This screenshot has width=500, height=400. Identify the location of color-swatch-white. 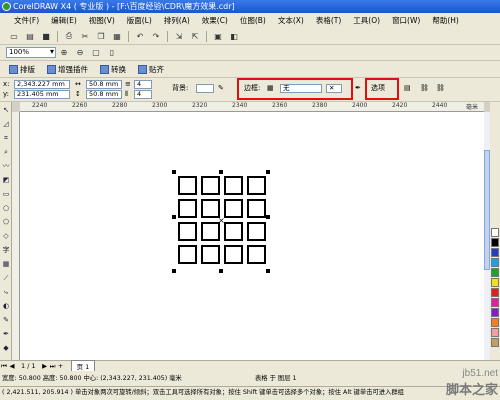
(495, 232).